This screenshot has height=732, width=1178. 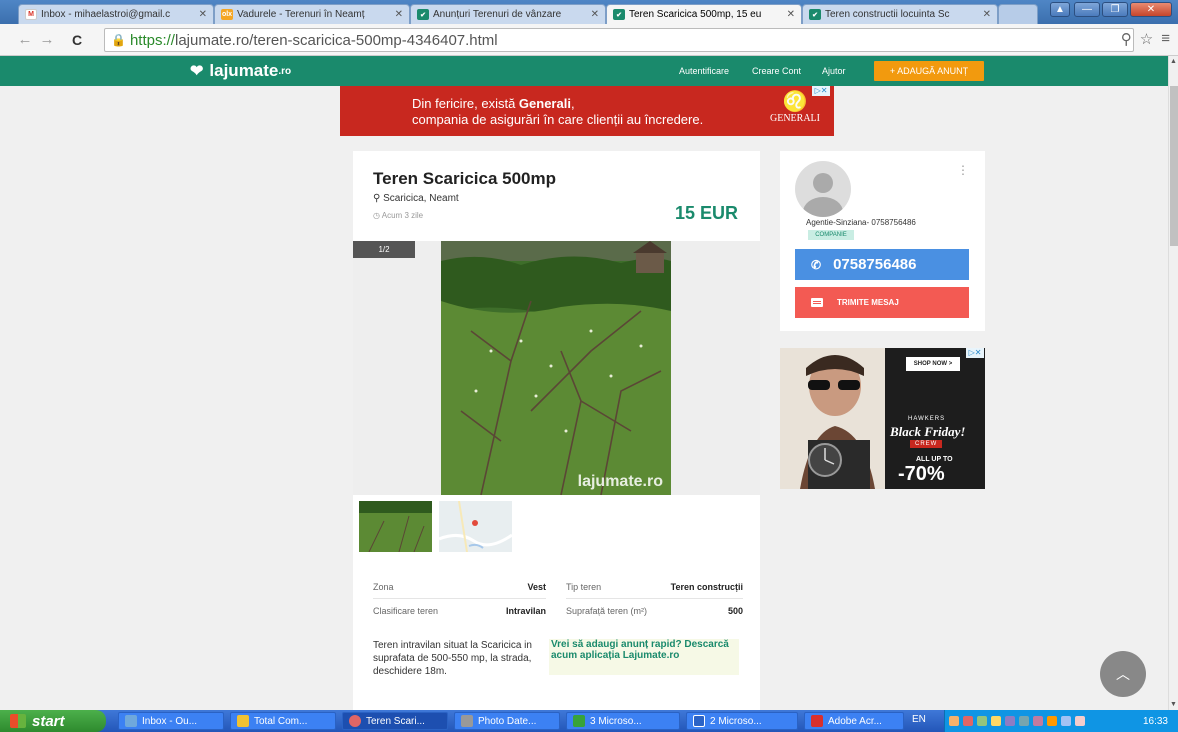 I want to click on lajumate-logo-icon: ❤, so click(x=197, y=71).